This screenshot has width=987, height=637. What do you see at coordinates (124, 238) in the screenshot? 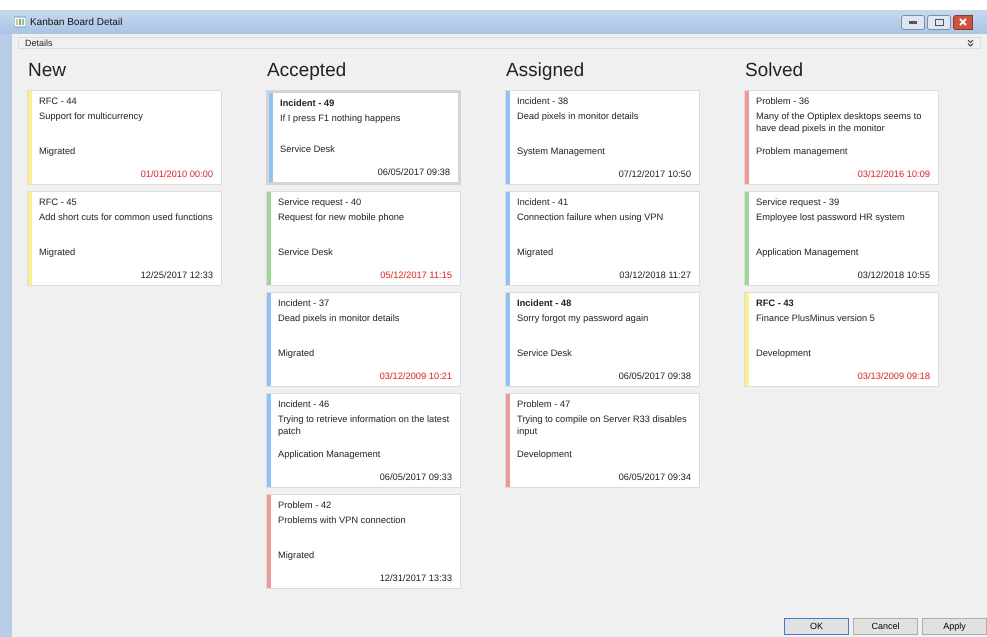
I see `kanban-card: RFC - 45 Add short cuts for common used functions Migrated 12/25/2017 12:33` at bounding box center [124, 238].